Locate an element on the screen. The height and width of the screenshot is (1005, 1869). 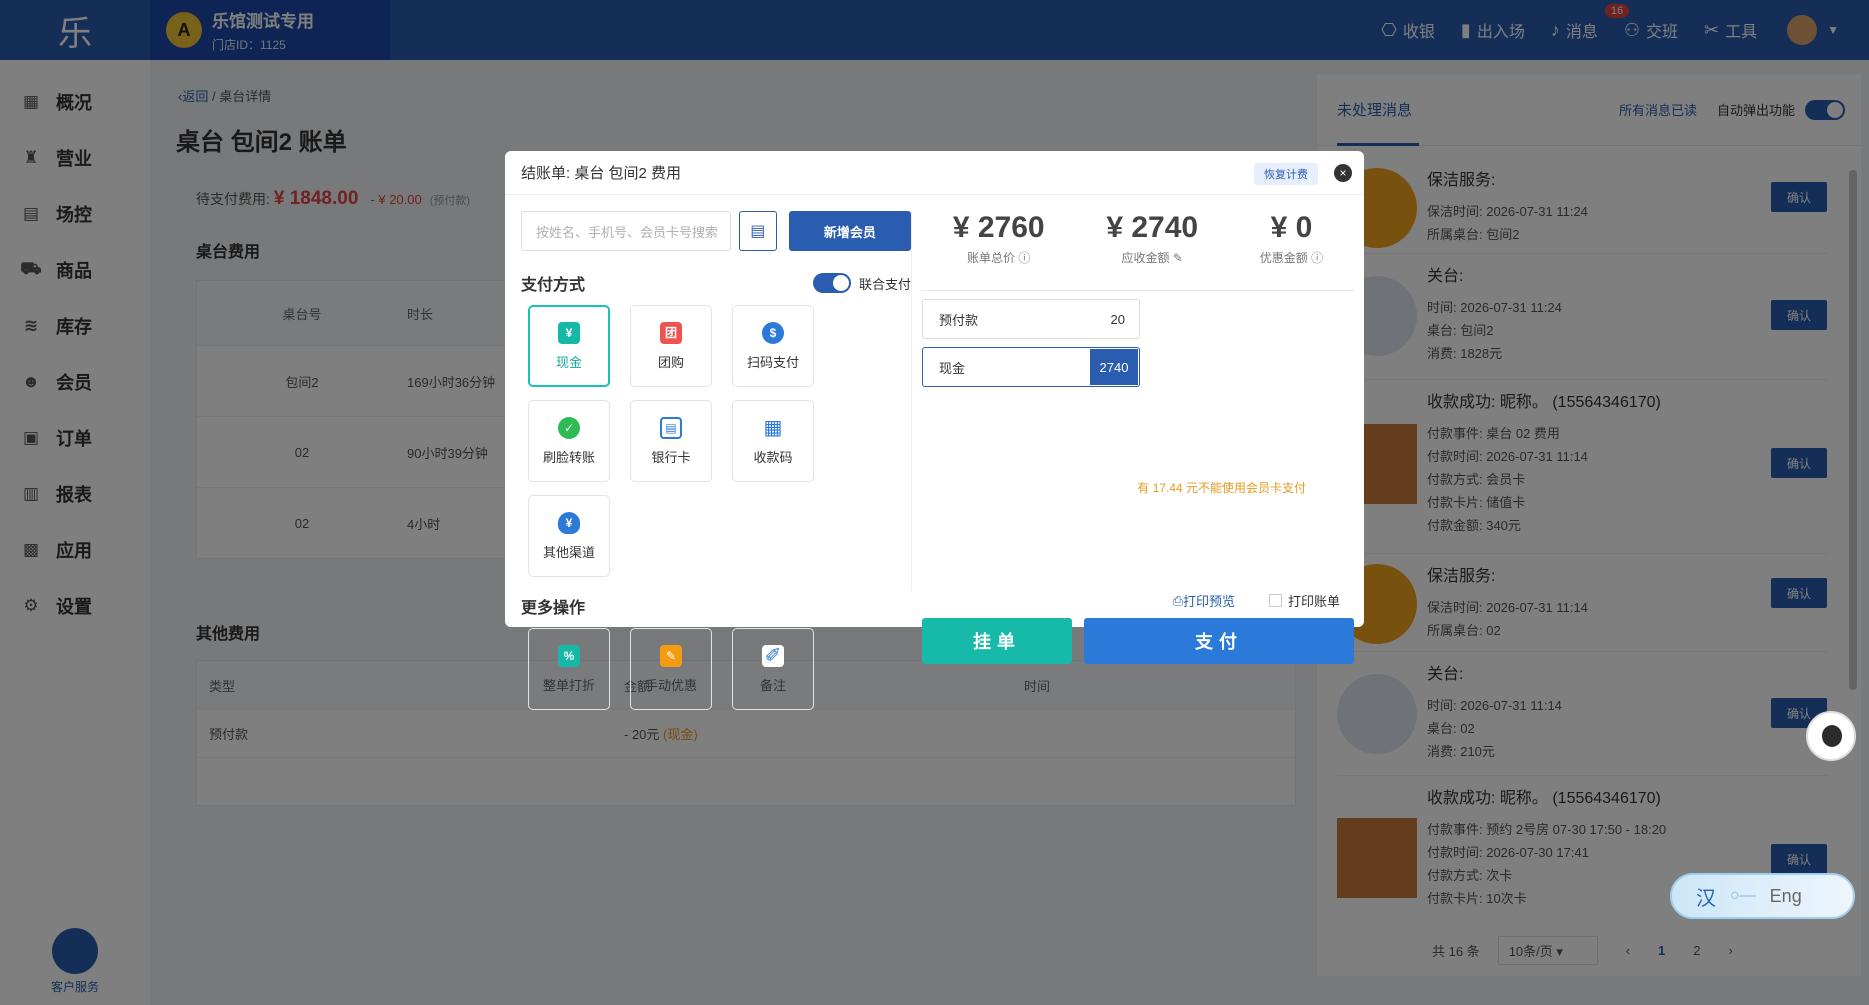
combined-pay-toggle: 联合支付 is located at coordinates (861, 283).